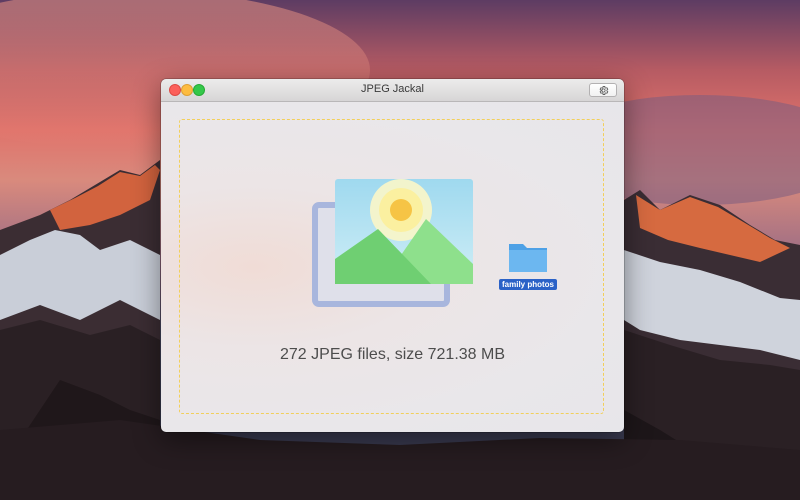 The height and width of the screenshot is (500, 800). Describe the element at coordinates (528, 256) in the screenshot. I see `folder-icon` at that location.